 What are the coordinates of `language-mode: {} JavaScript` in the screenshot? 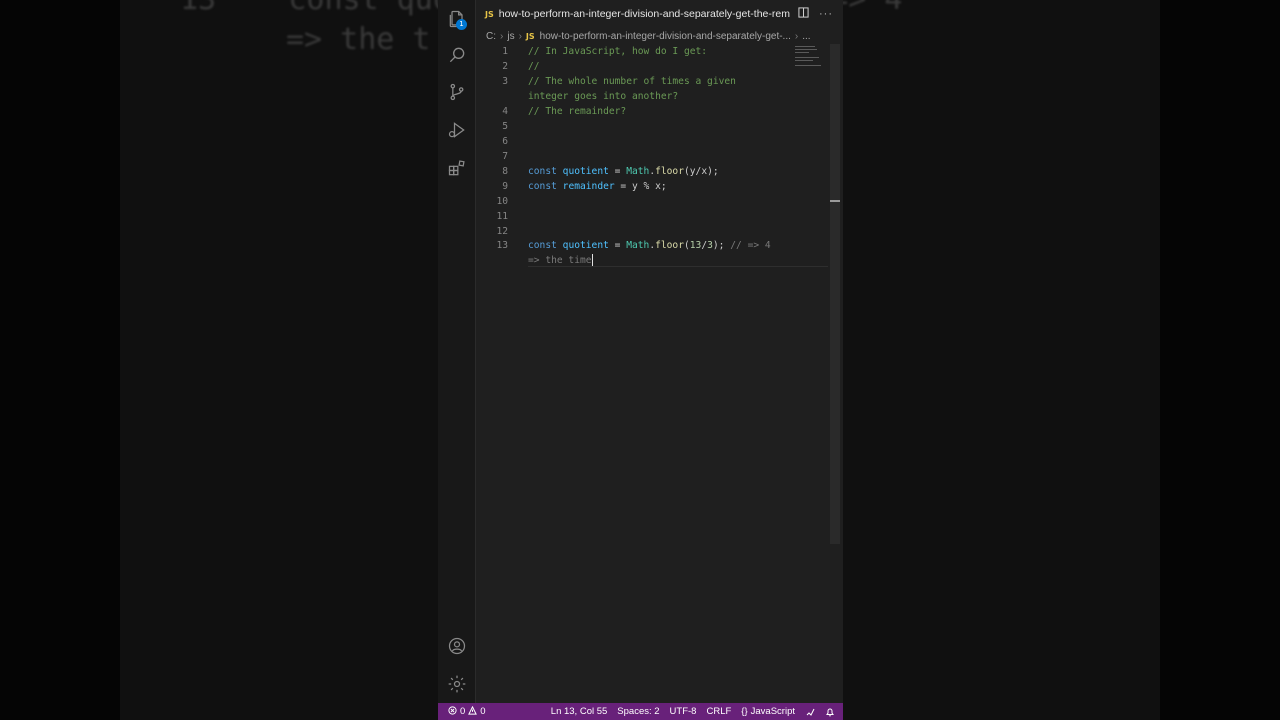 It's located at (768, 711).